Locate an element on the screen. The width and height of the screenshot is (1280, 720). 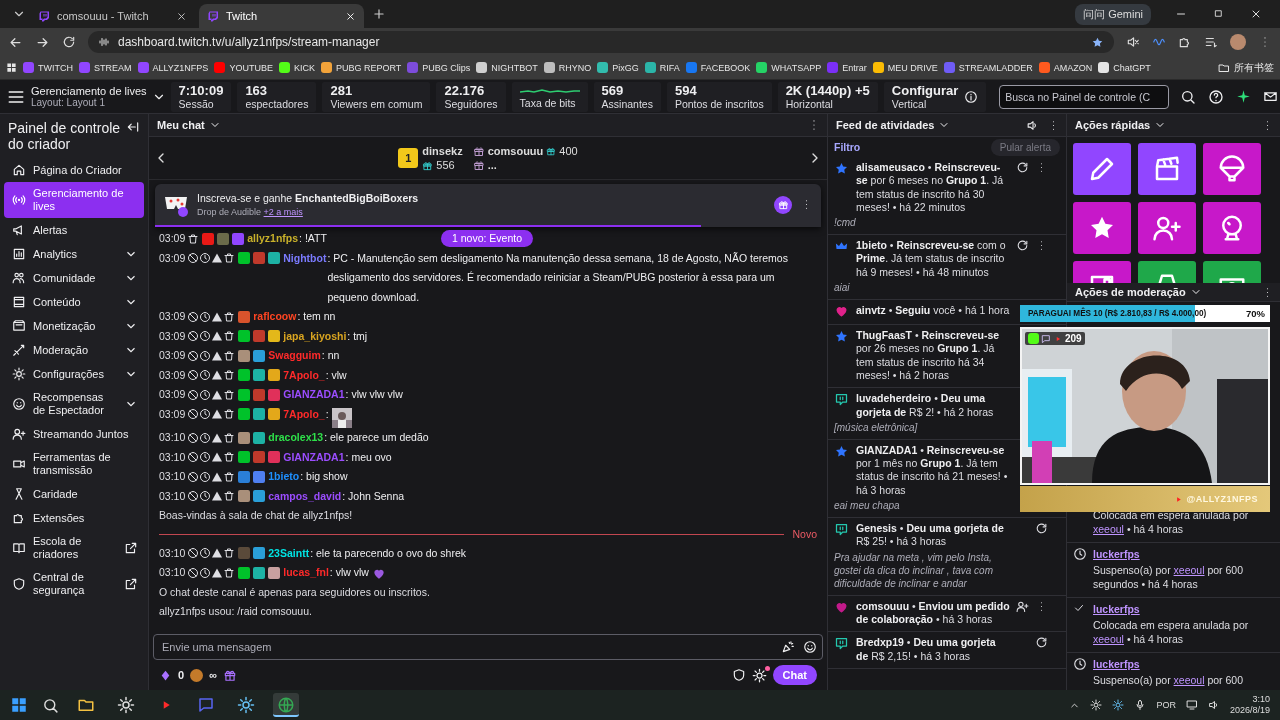
search-icon is located at coordinates (50, 705).